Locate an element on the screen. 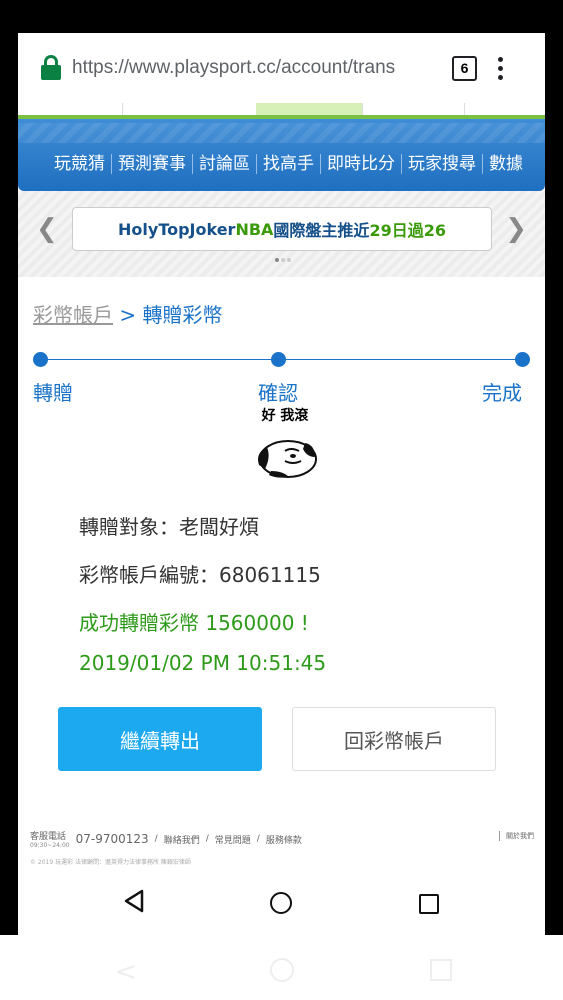 The width and height of the screenshot is (563, 1000). step-label-complete: 完成 is located at coordinates (502, 393).